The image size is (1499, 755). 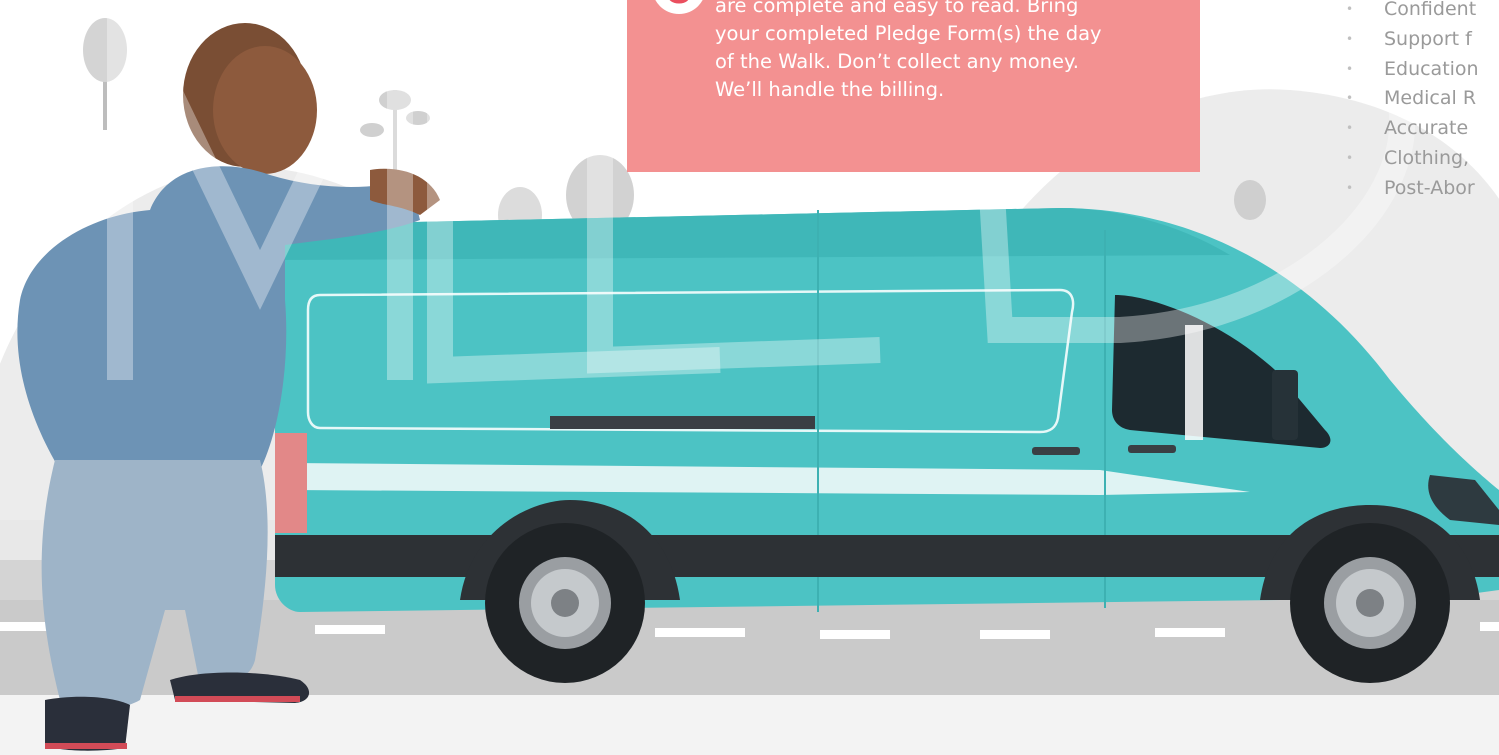 What do you see at coordinates (1431, 68) in the screenshot?
I see `services-item-text: Education` at bounding box center [1431, 68].